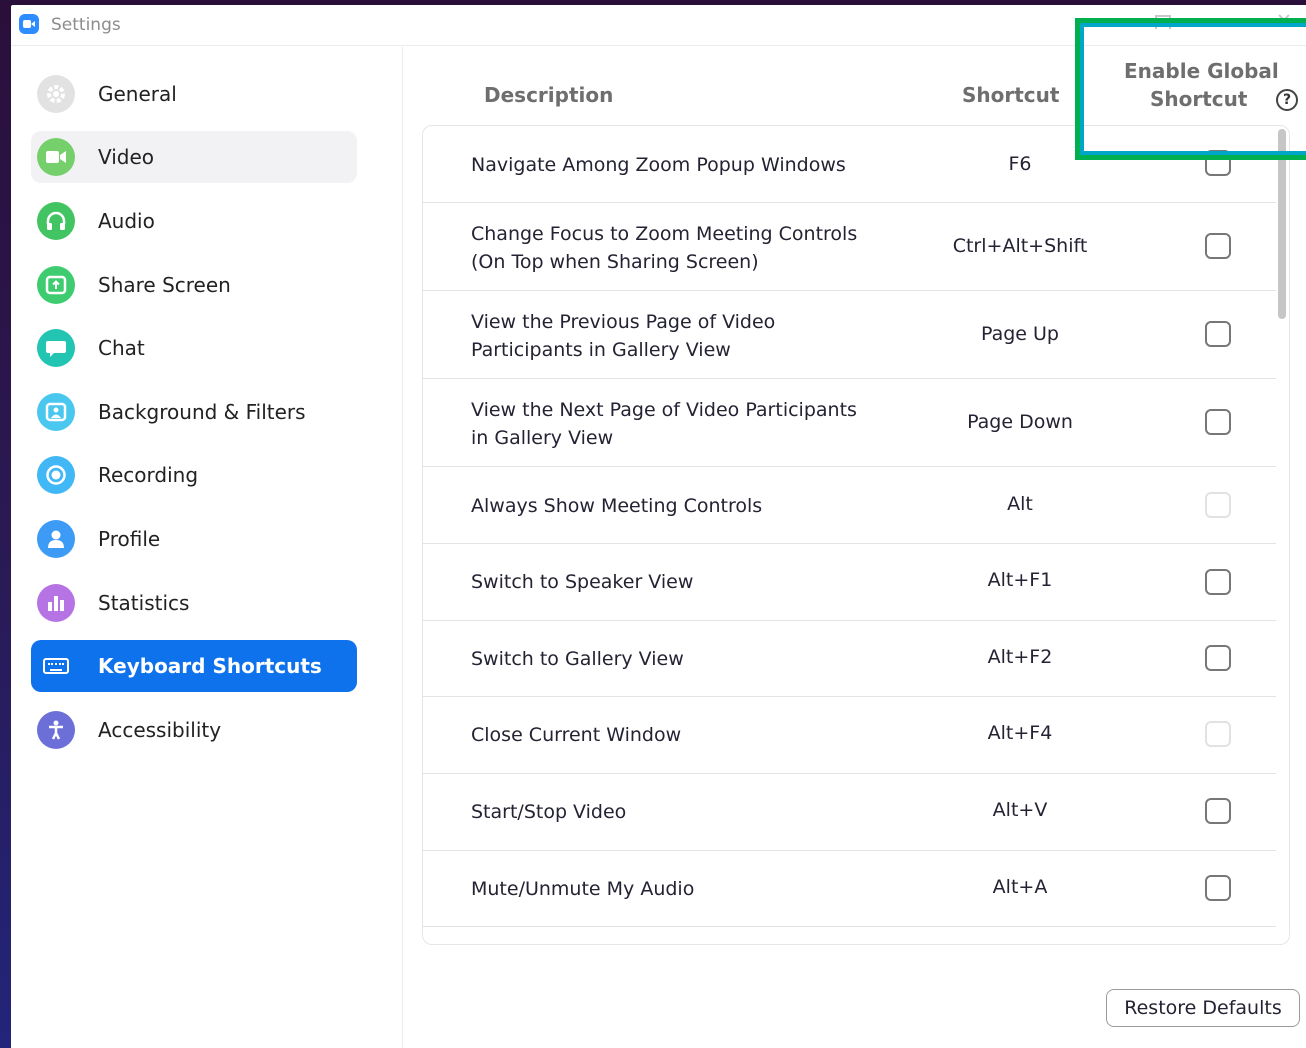 This screenshot has width=1306, height=1048. I want to click on shortcut-key: Alt+F4, so click(1020, 733).